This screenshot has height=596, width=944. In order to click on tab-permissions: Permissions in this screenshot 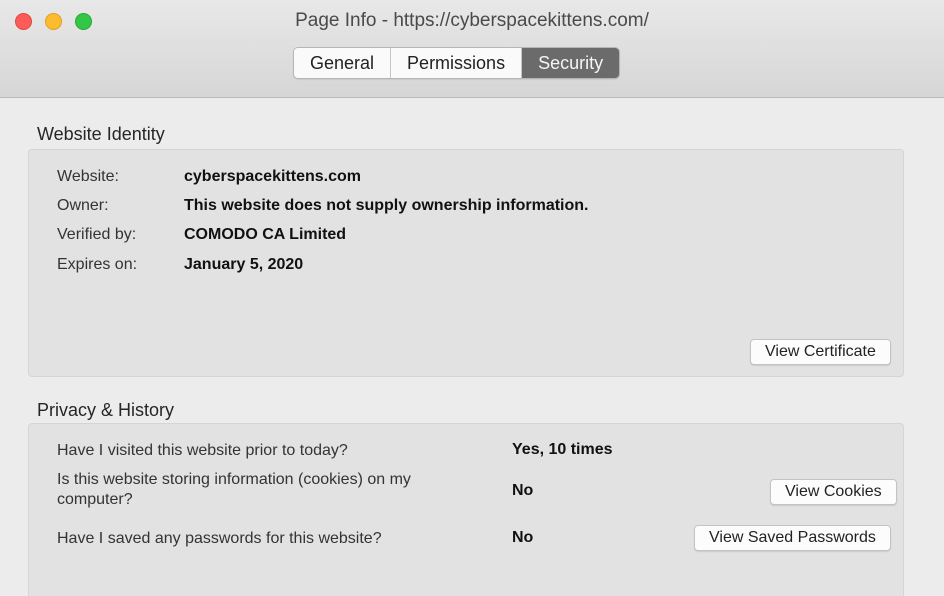, I will do `click(457, 63)`.